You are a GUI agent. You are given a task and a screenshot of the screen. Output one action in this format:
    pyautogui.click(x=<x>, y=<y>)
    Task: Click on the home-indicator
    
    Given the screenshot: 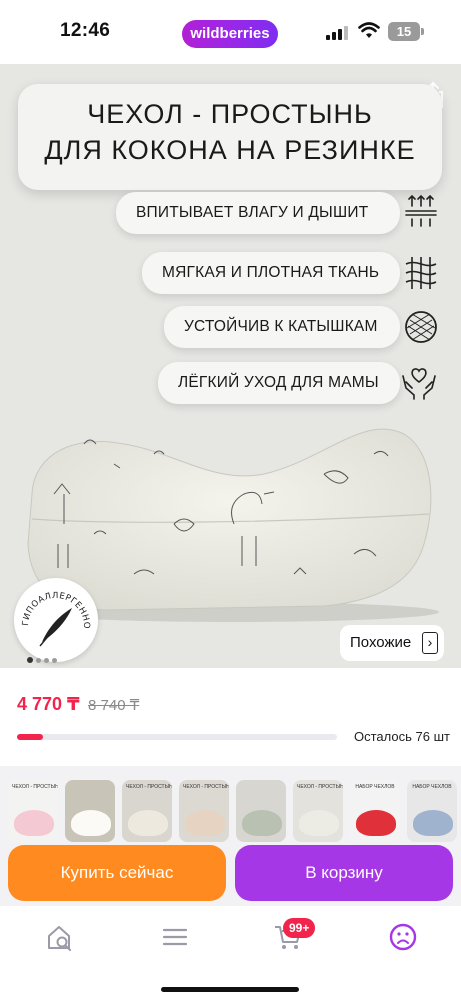 What is the action you would take?
    pyautogui.click(x=230, y=989)
    